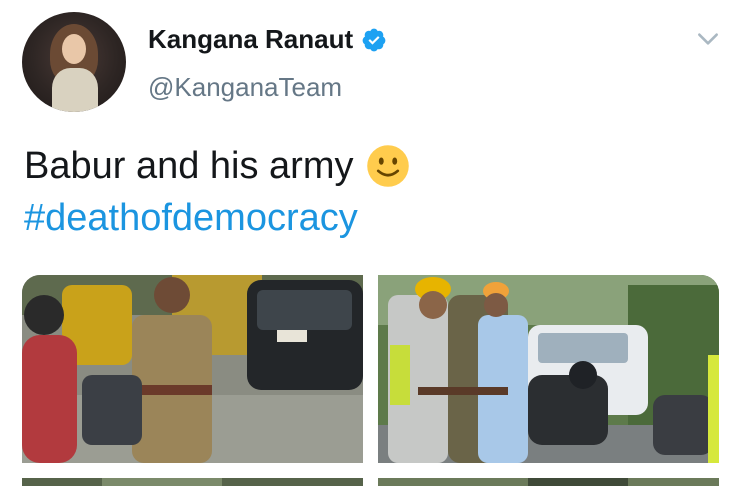 The image size is (741, 486). What do you see at coordinates (245, 87) in the screenshot?
I see `author-handle: @KanganaTeam` at bounding box center [245, 87].